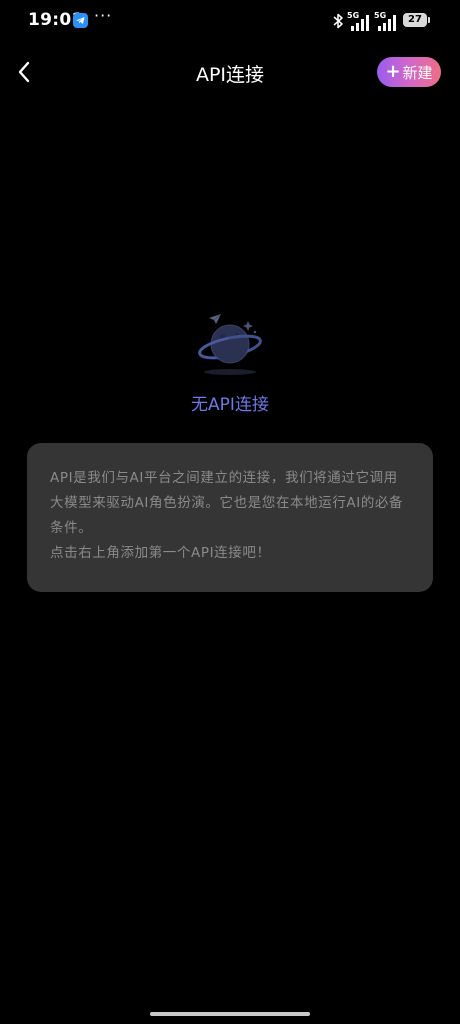 Image resolution: width=460 pixels, height=1024 pixels. I want to click on new-button-label: 新建, so click(417, 72).